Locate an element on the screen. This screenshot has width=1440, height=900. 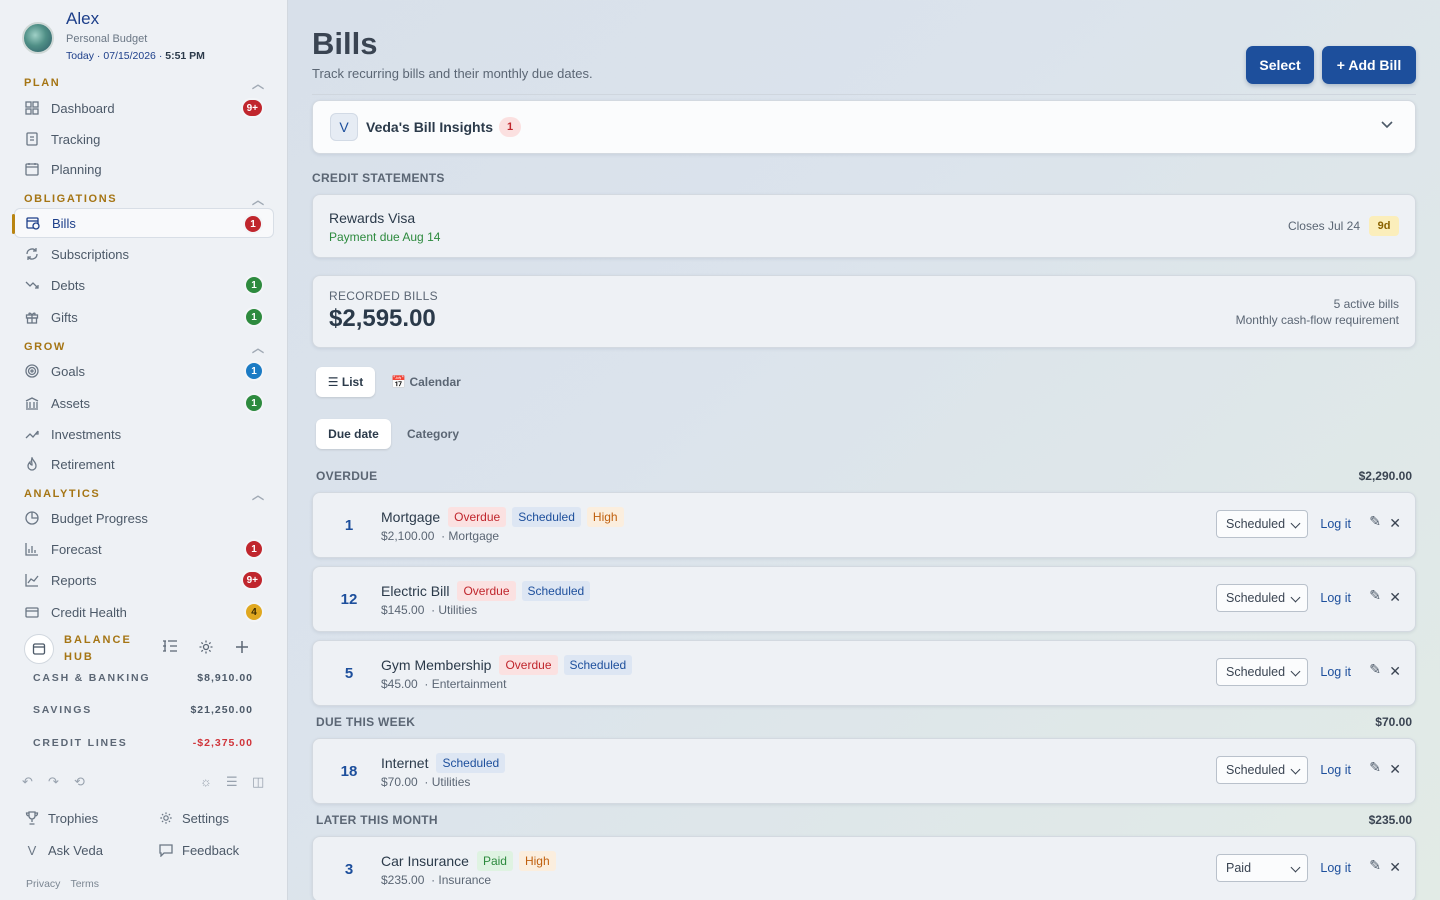
receipt-icon is located at coordinates (32, 139).